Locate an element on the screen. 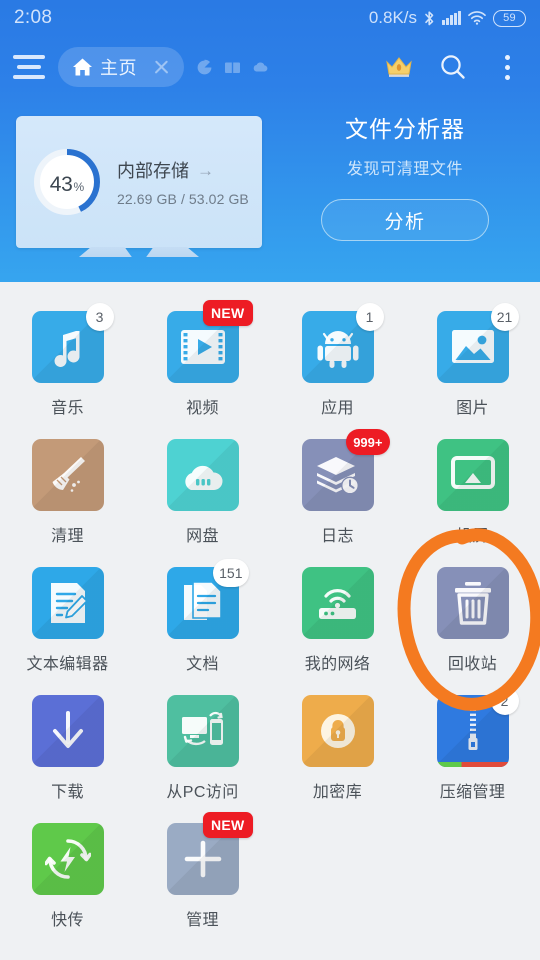 The width and height of the screenshot is (540, 960). app-tile-router-wifi: 我的网络 is located at coordinates (337, 616).